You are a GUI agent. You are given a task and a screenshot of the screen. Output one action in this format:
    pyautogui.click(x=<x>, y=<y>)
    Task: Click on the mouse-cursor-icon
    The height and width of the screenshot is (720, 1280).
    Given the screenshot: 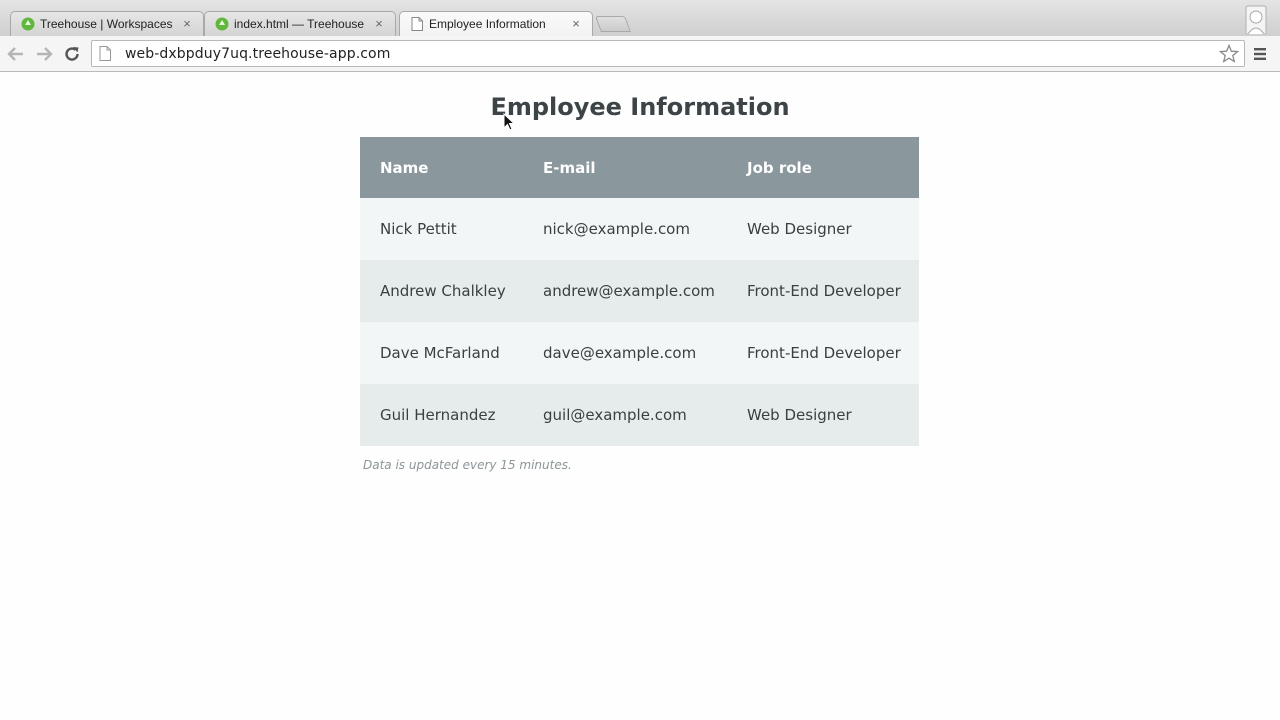 What is the action you would take?
    pyautogui.click(x=509, y=121)
    